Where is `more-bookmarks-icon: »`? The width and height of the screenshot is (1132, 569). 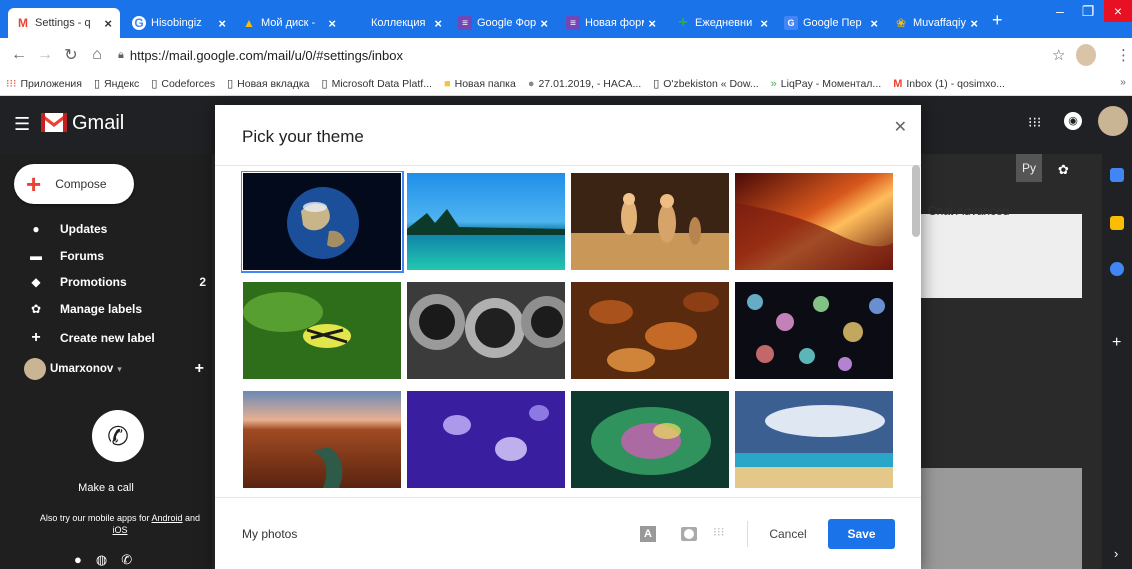 more-bookmarks-icon: » is located at coordinates (1123, 82).